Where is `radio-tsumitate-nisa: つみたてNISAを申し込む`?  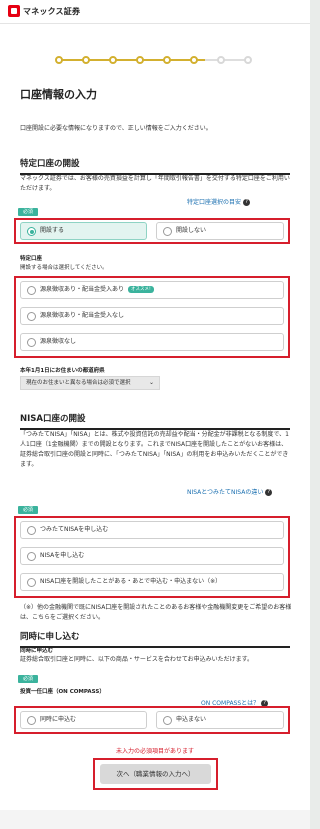
radio-tsumitate-nisa: つみたてNISAを申し込む is located at coordinates (152, 530).